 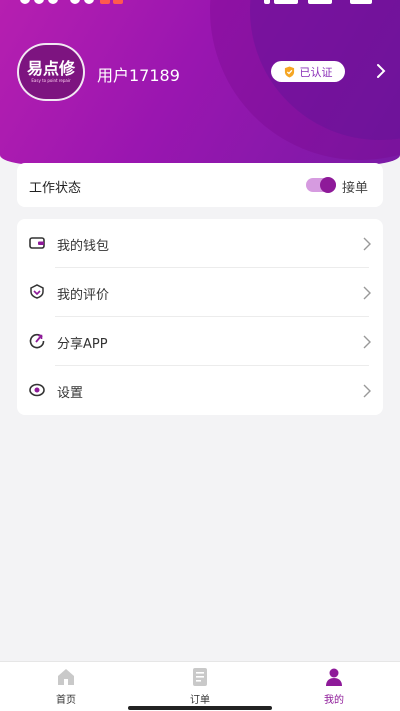 What do you see at coordinates (200, 4) in the screenshot?
I see `status-bar` at bounding box center [200, 4].